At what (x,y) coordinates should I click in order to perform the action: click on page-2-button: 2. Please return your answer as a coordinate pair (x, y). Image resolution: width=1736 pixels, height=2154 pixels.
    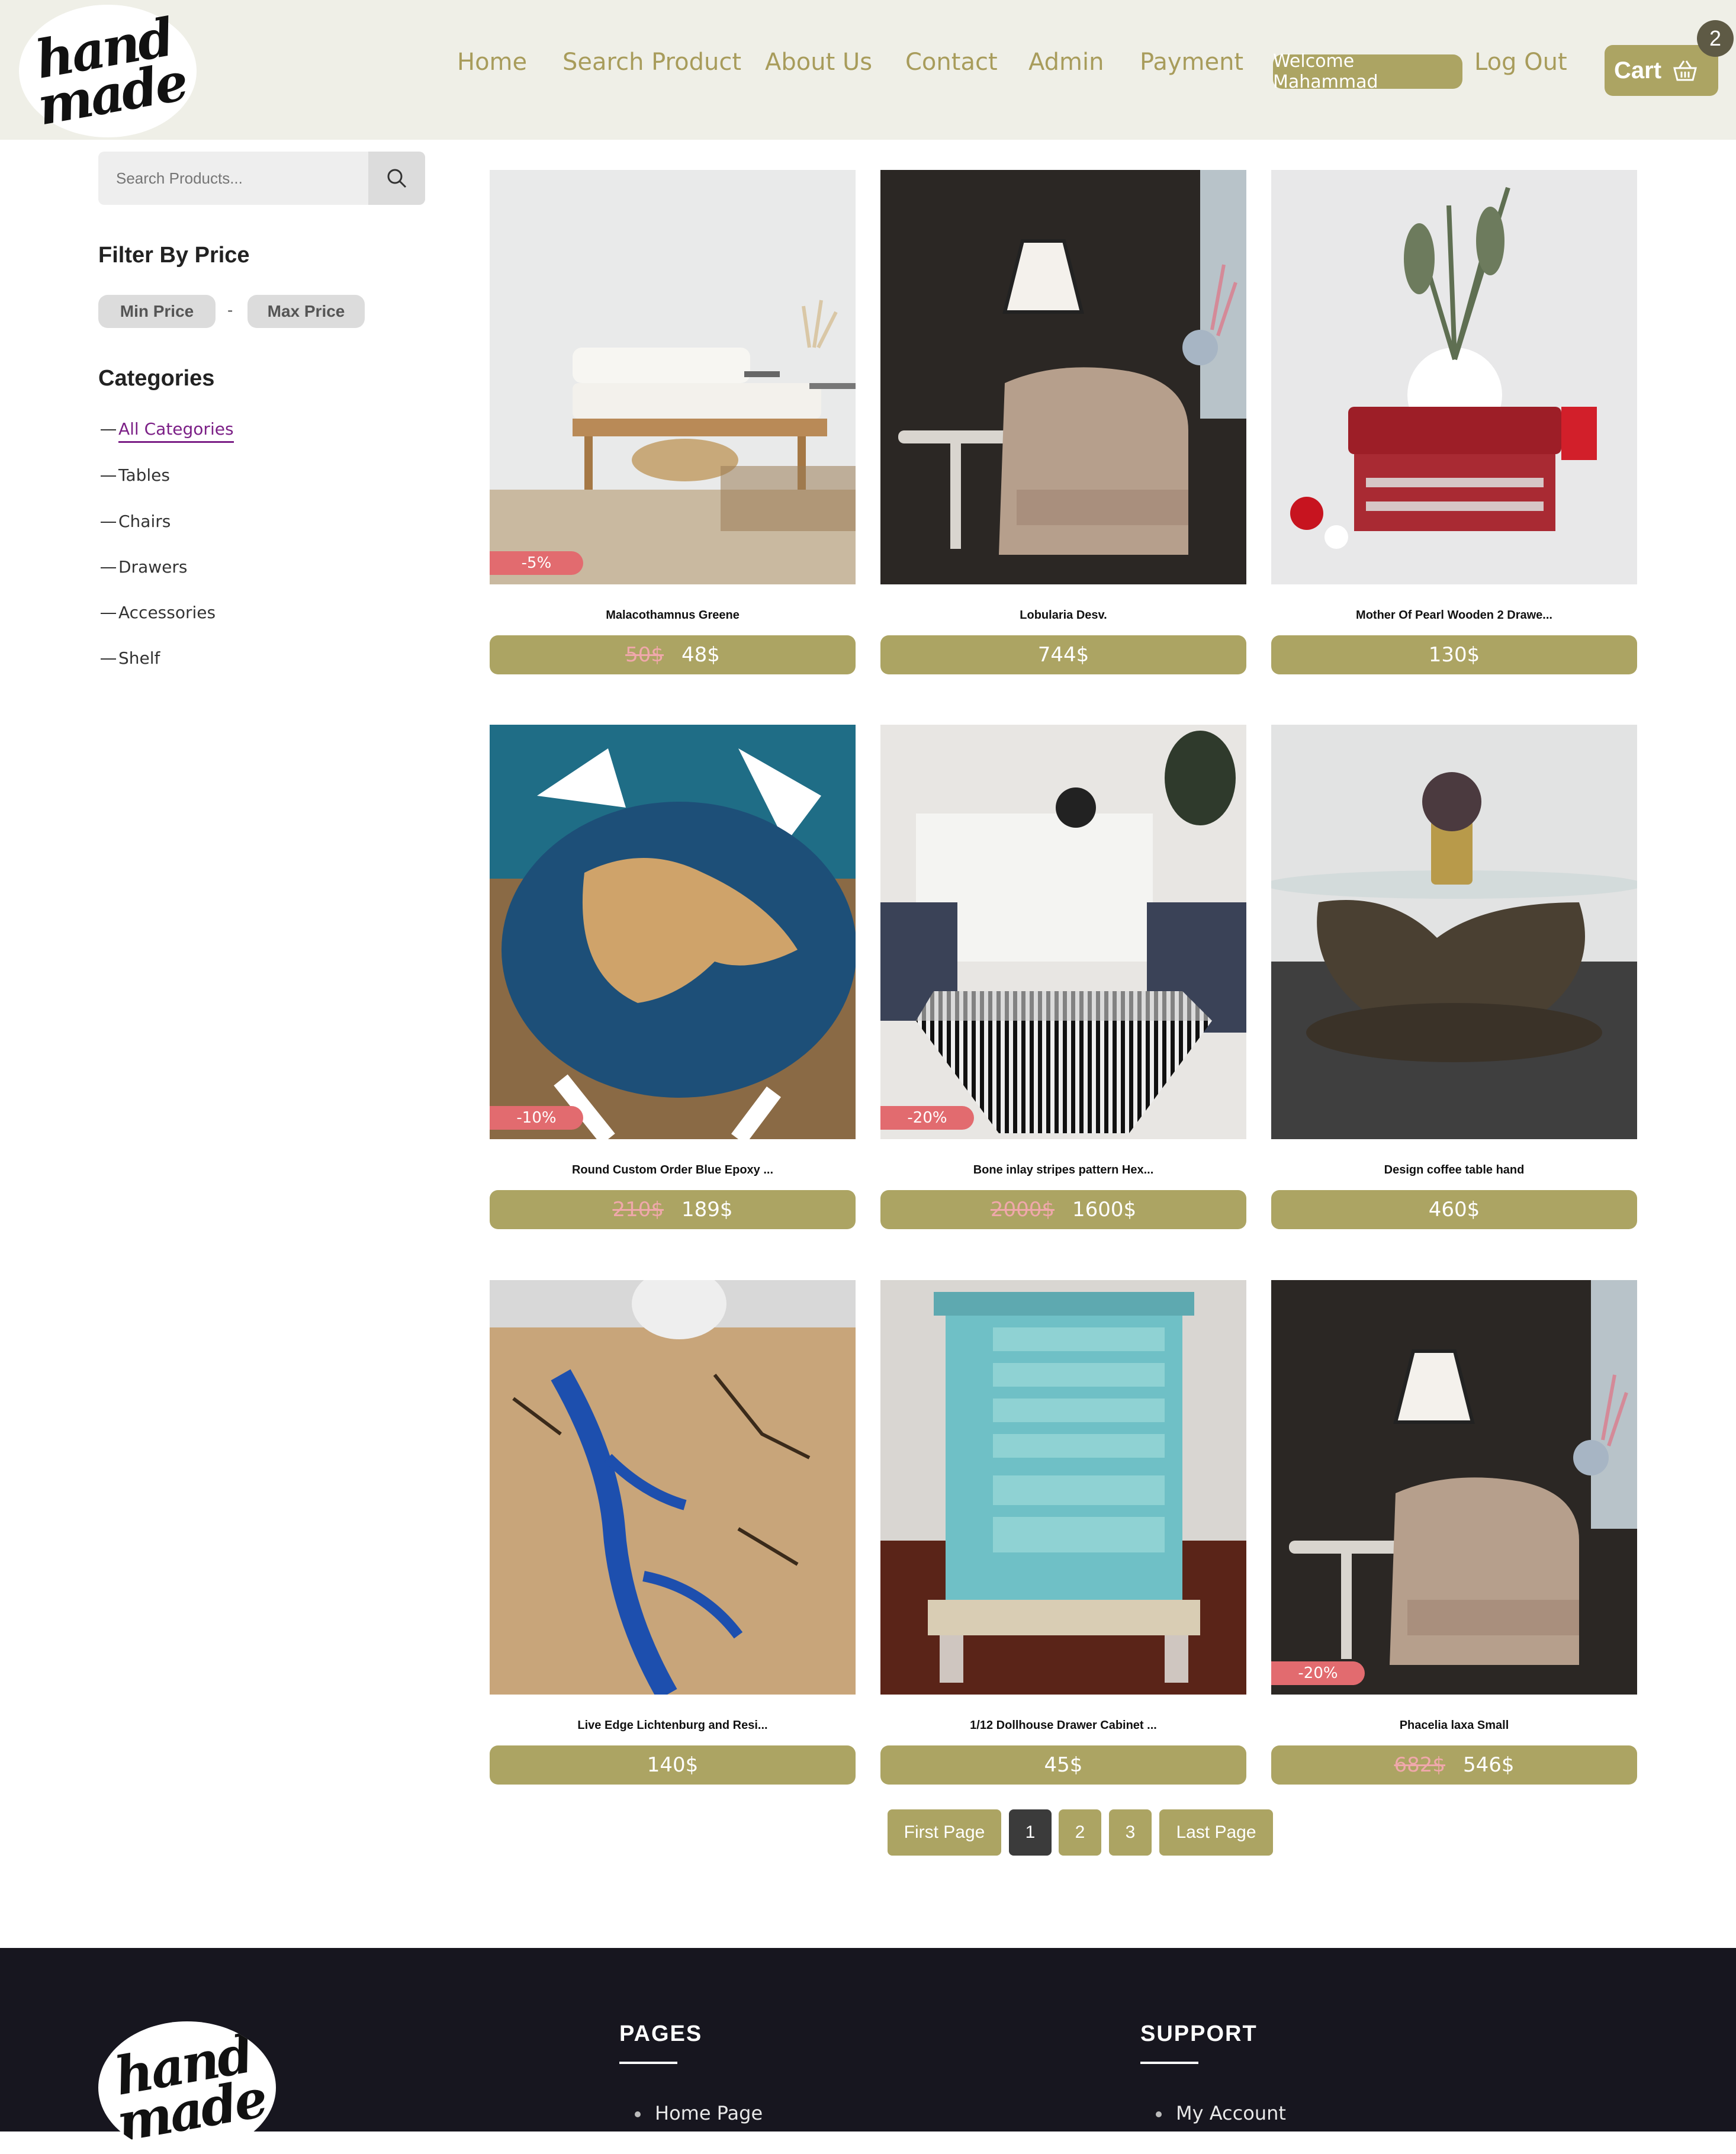
    Looking at the image, I should click on (1080, 1832).